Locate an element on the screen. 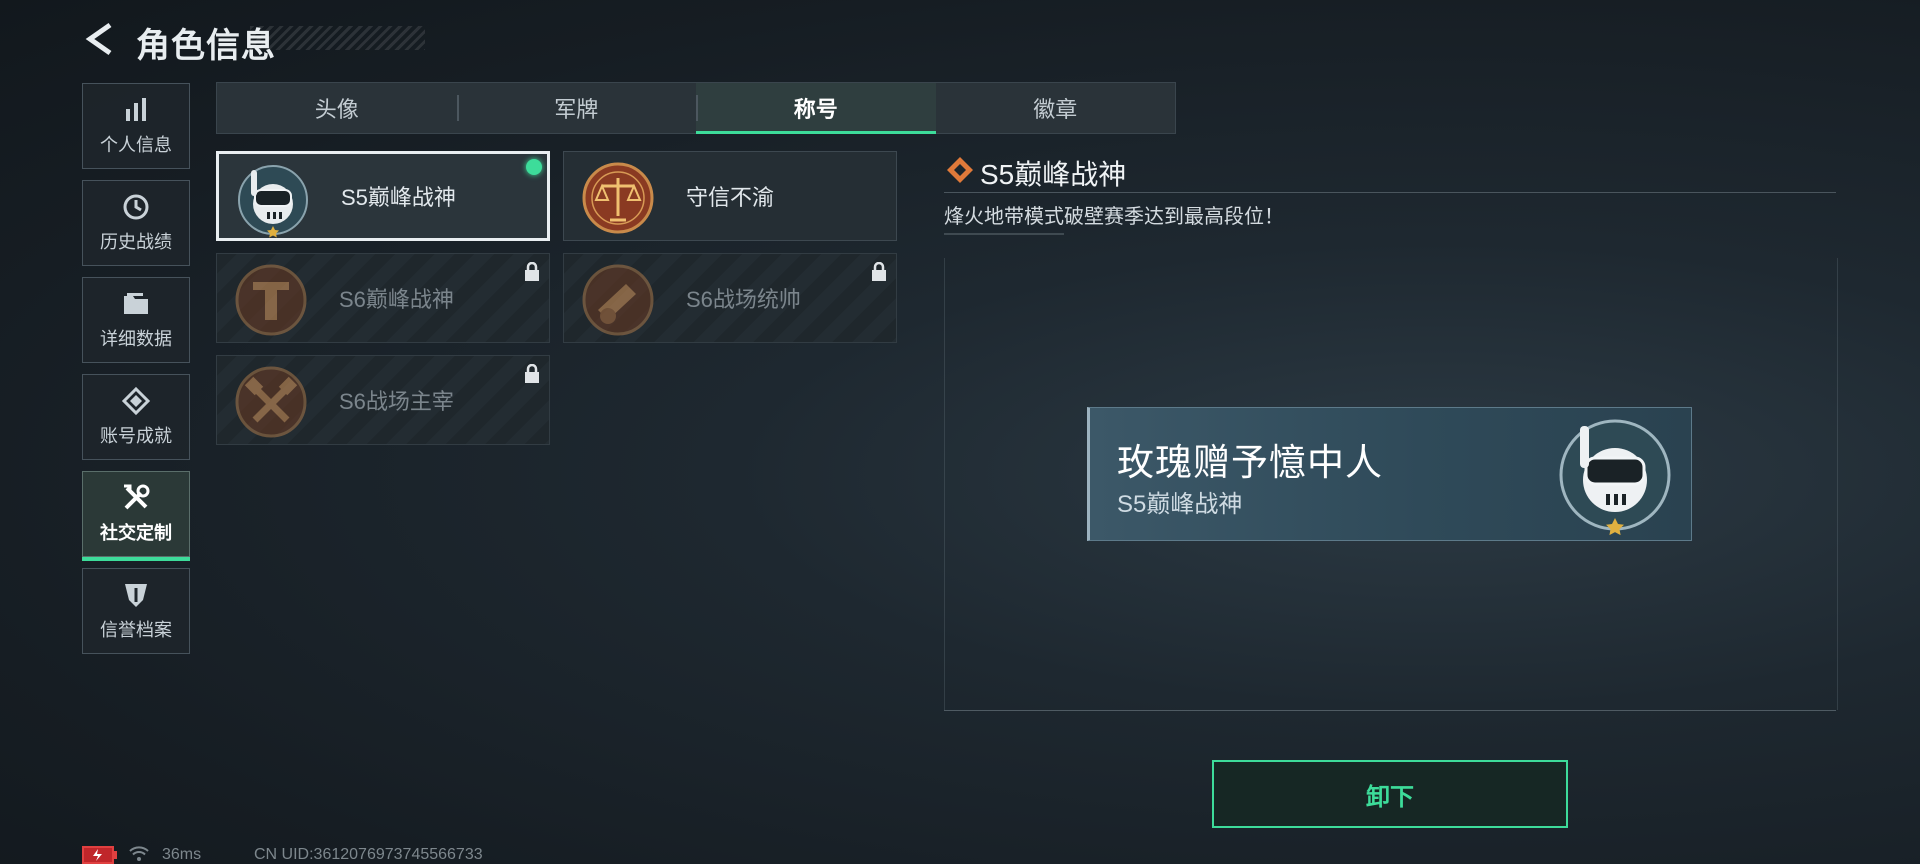 This screenshot has width=1920, height=864. sidebar-item-label: 账号成就 is located at coordinates (136, 436).